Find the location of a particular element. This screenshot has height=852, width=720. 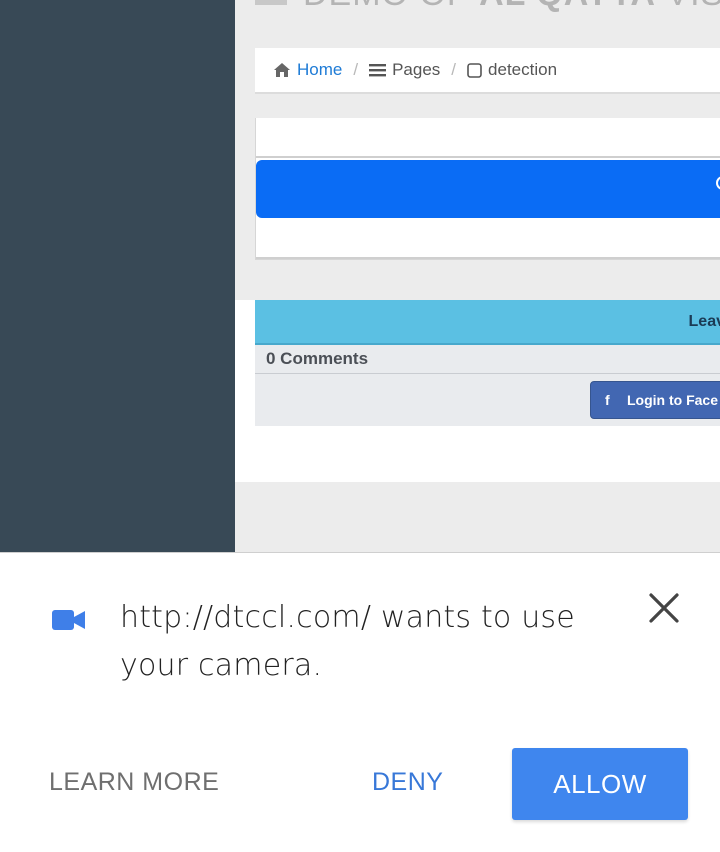

detection-card is located at coordinates (487, 189).